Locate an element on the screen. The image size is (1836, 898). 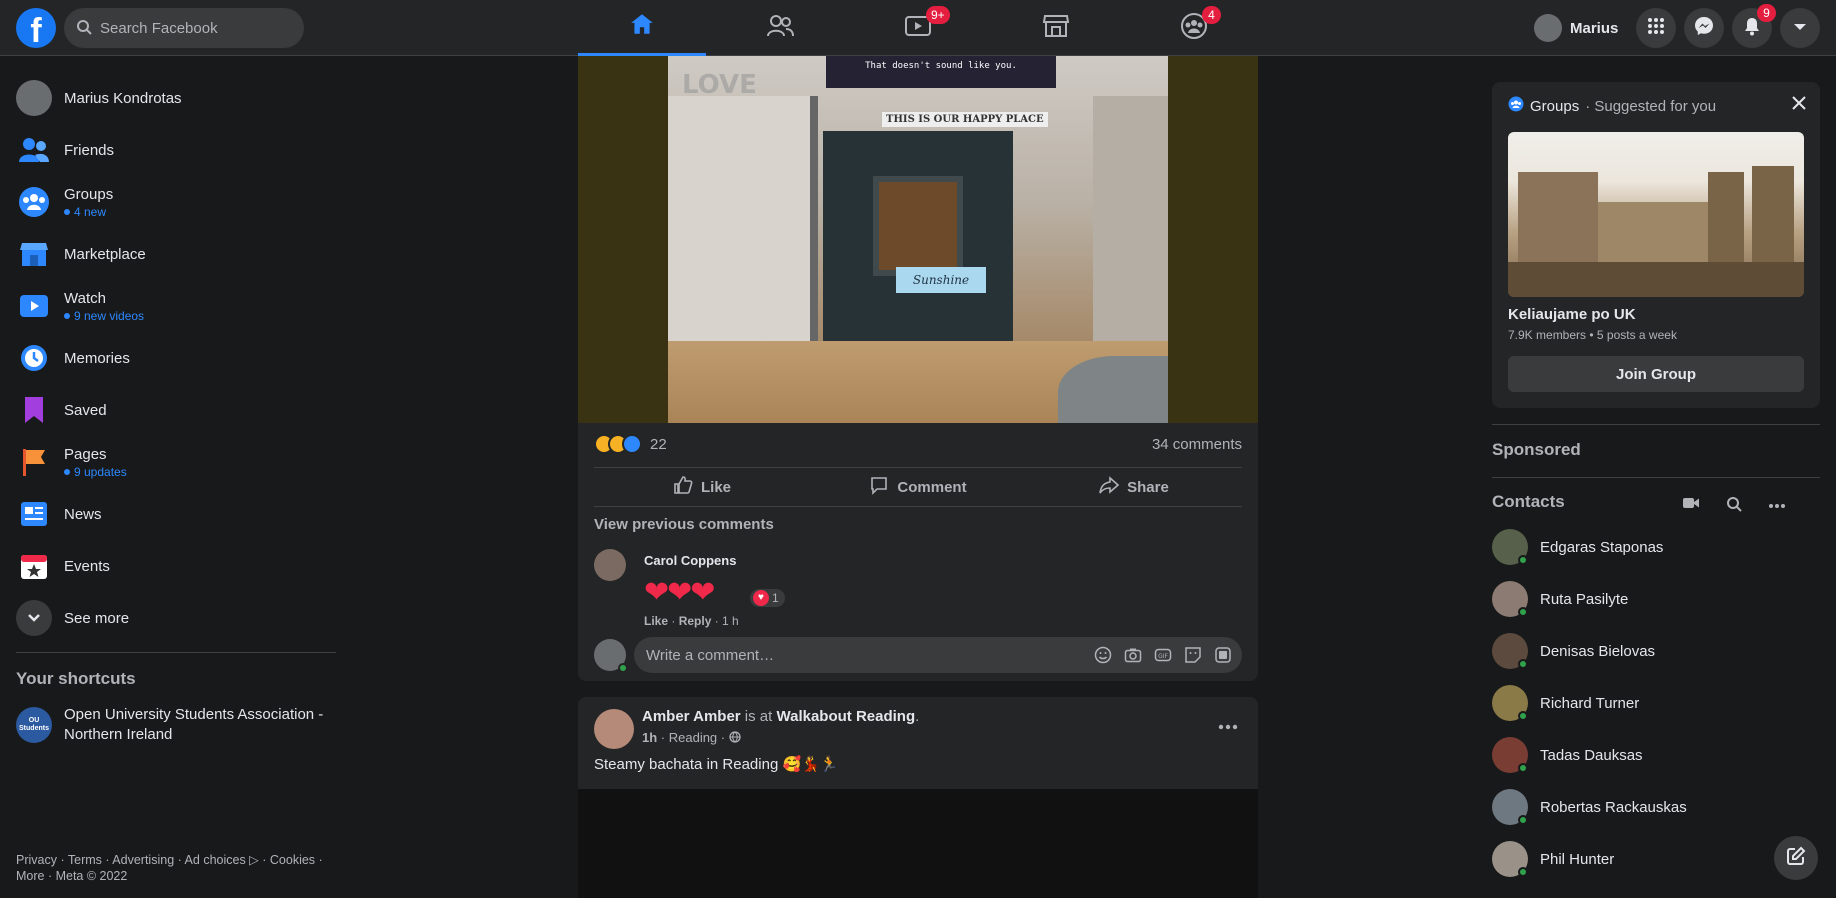
menu-button is located at coordinates (1656, 28).